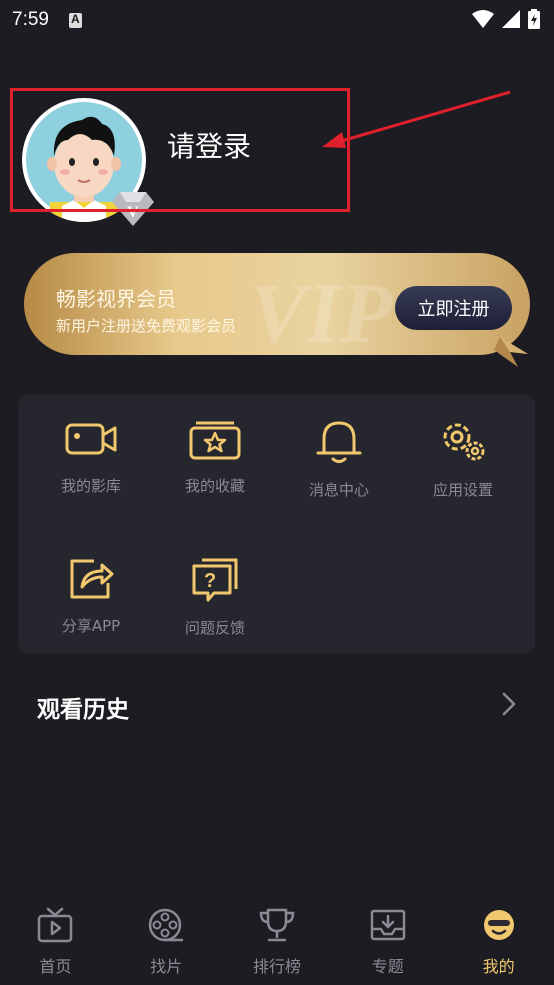 Image resolution: width=554 pixels, height=985 pixels. Describe the element at coordinates (498, 966) in the screenshot. I see `tab-label: 我的` at that location.